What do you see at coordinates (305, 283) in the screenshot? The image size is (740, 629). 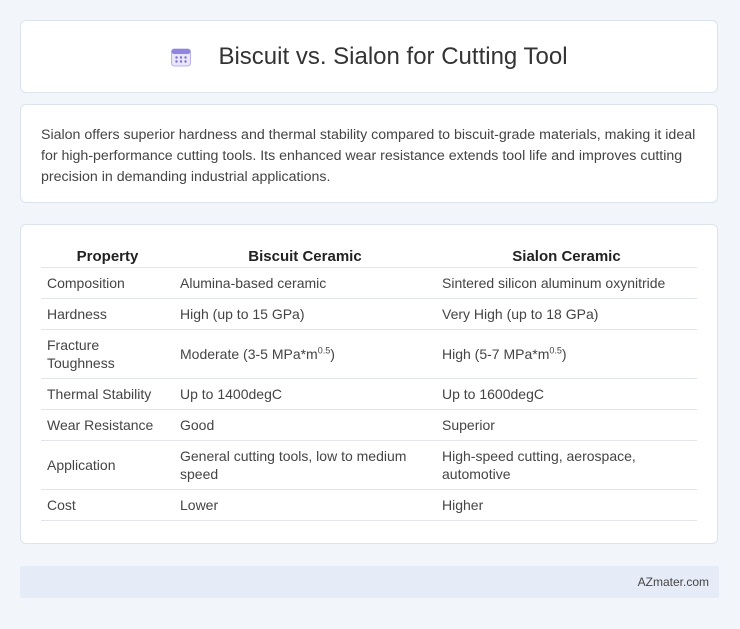 I see `biscuit-cell: Alumina-based ceramic` at bounding box center [305, 283].